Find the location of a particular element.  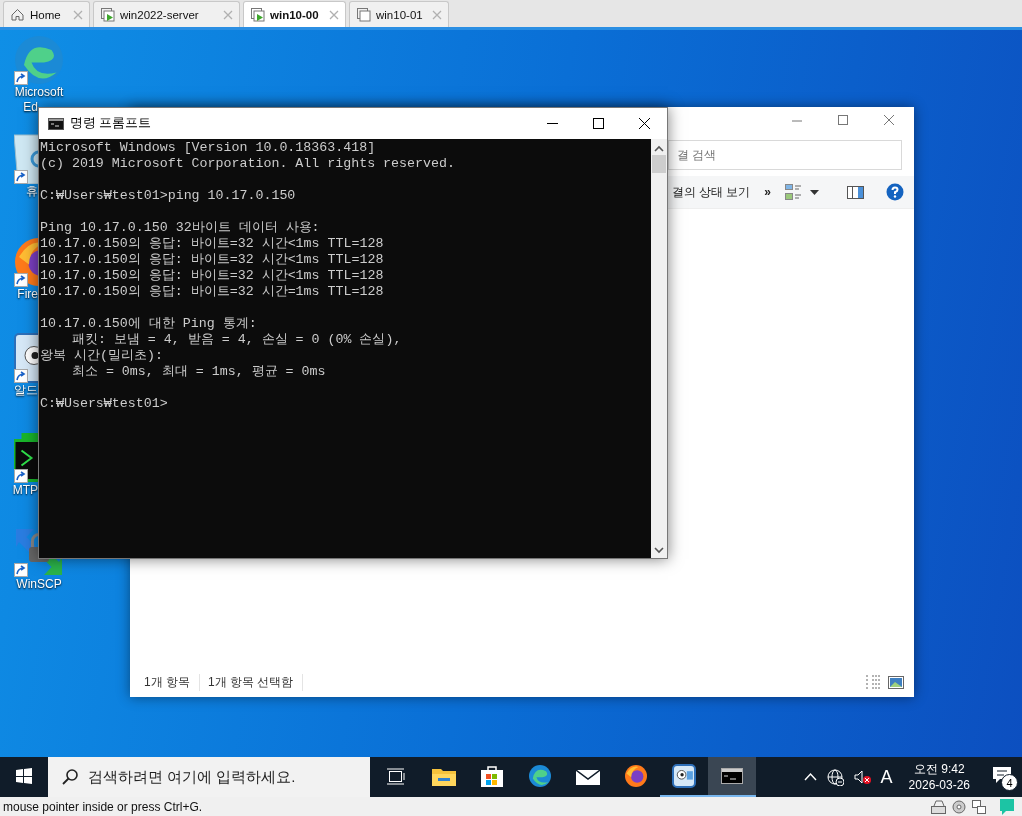

input-mode-indicator: A is located at coordinates (886, 777).